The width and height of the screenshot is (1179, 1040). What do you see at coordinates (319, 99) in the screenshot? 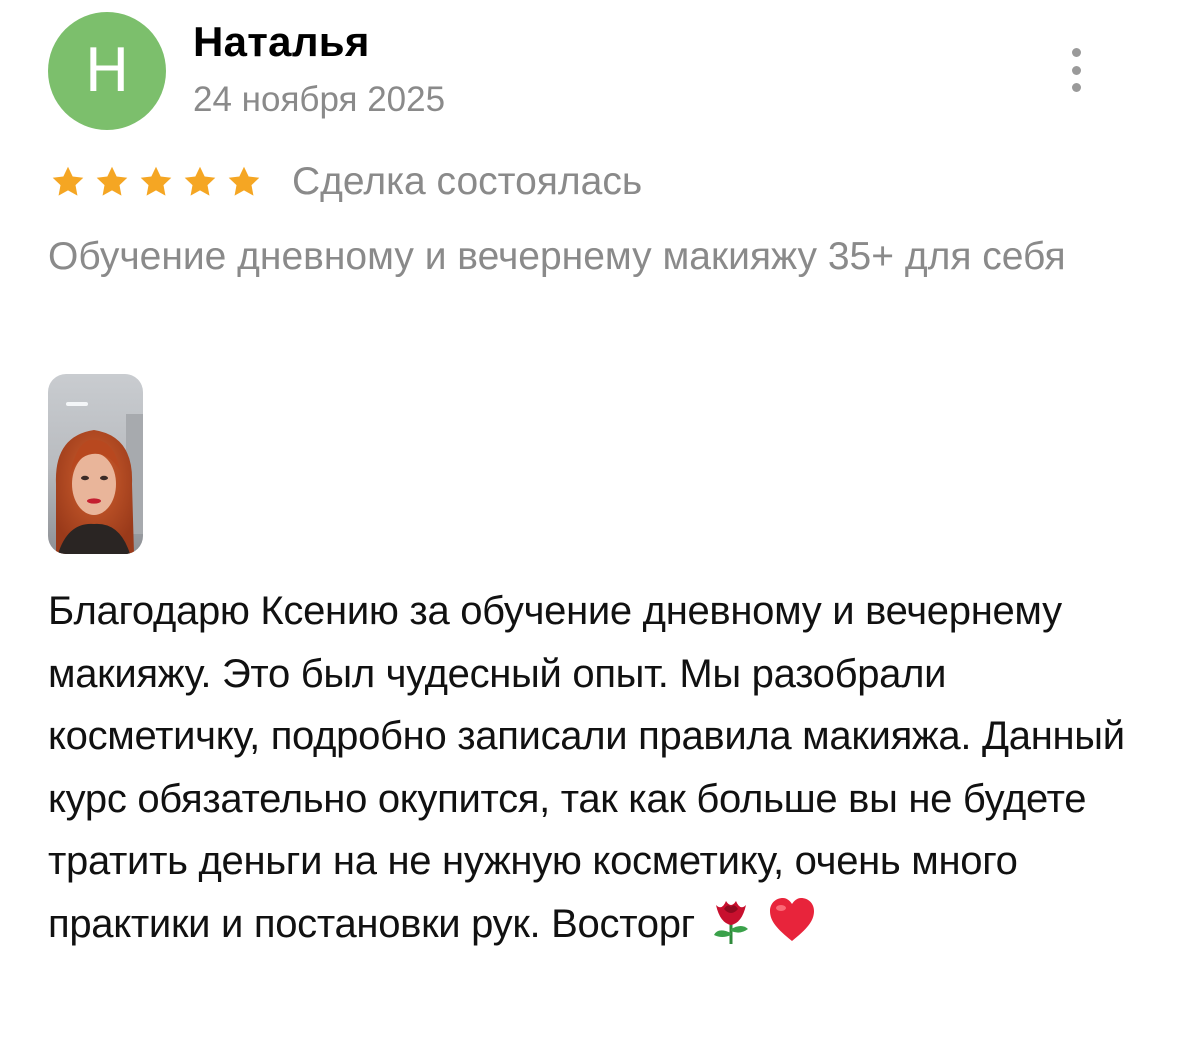
I see `review-date: 24 ноября 2025` at bounding box center [319, 99].